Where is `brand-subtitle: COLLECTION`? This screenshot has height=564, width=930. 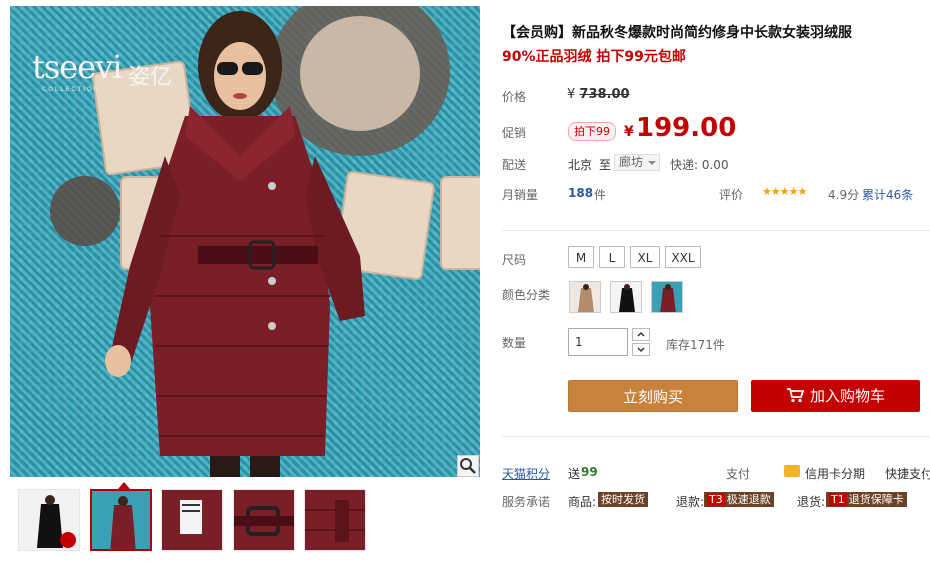
brand-subtitle: COLLECTION is located at coordinates (71, 89).